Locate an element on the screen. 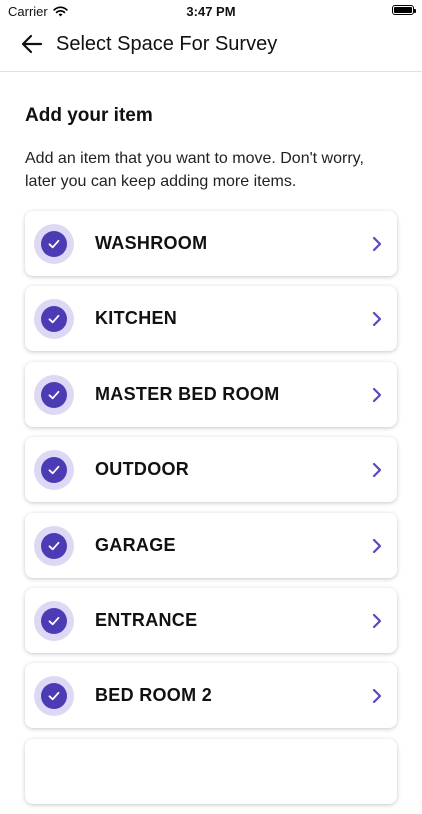 This screenshot has width=422, height=814. status-time: 3:47 PM is located at coordinates (211, 11).